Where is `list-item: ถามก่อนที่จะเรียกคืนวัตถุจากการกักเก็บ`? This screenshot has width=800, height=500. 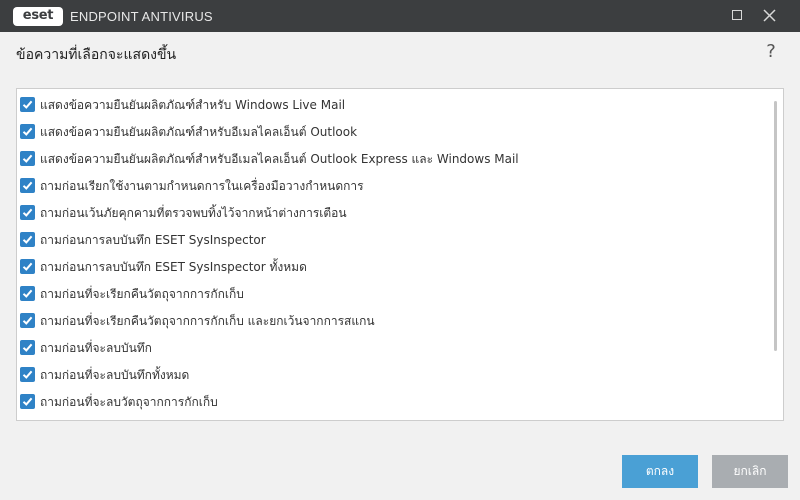 list-item: ถามก่อนที่จะเรียกคืนวัตถุจากการกักเก็บ is located at coordinates (392, 296).